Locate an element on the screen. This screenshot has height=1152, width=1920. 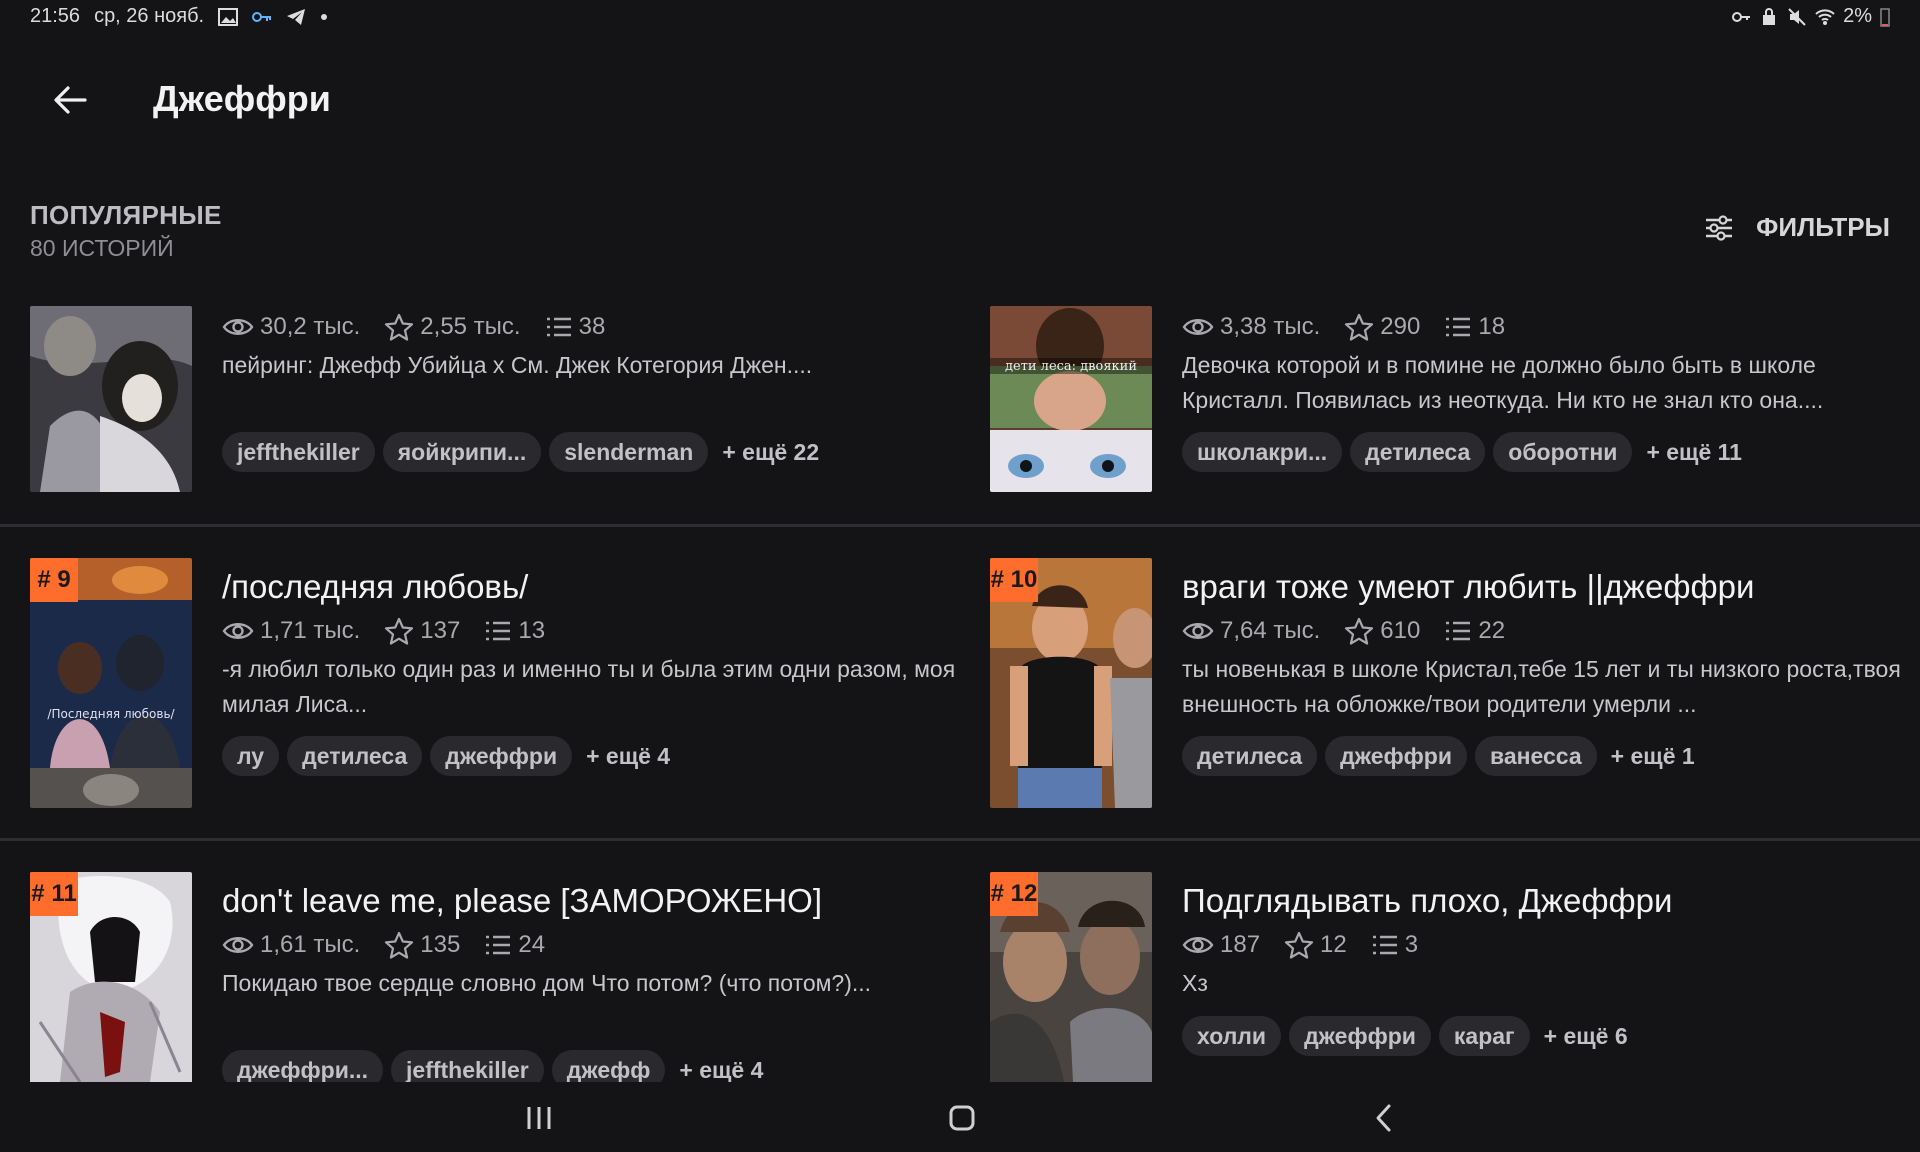
cover-image is located at coordinates (111, 399).